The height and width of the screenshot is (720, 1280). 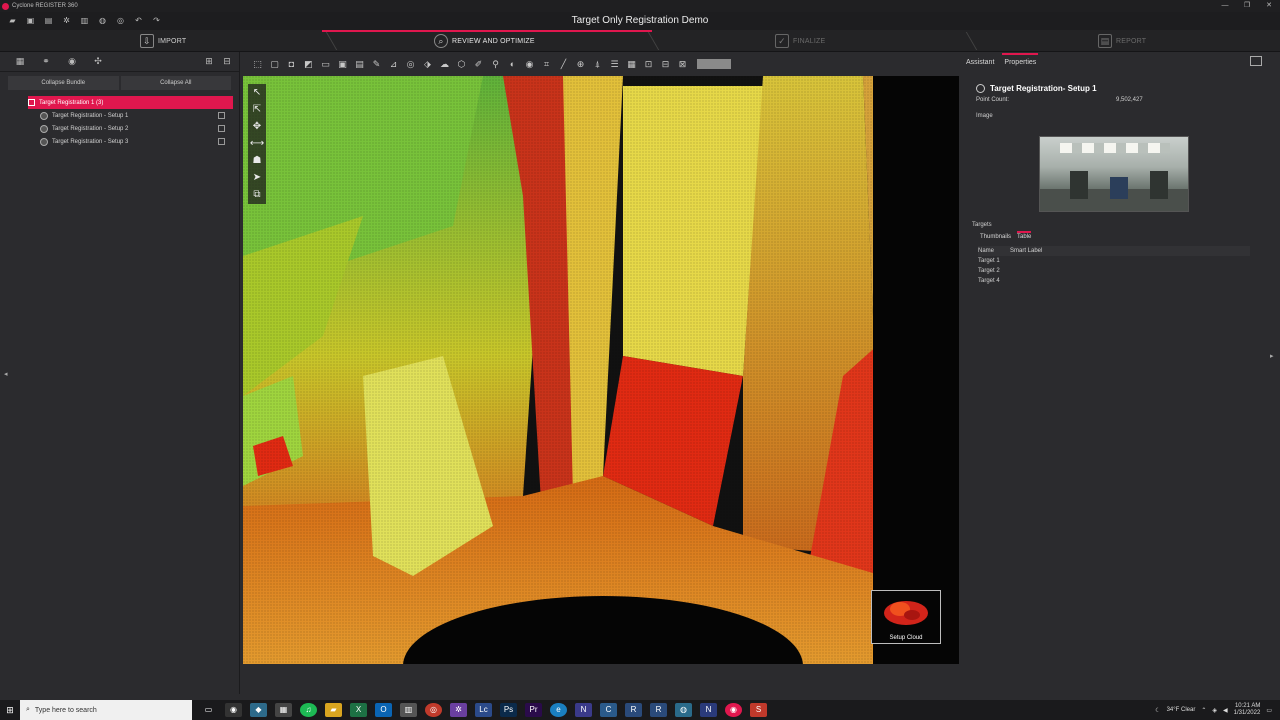 I want to click on crop-icon: ⌗, so click(x=546, y=64).